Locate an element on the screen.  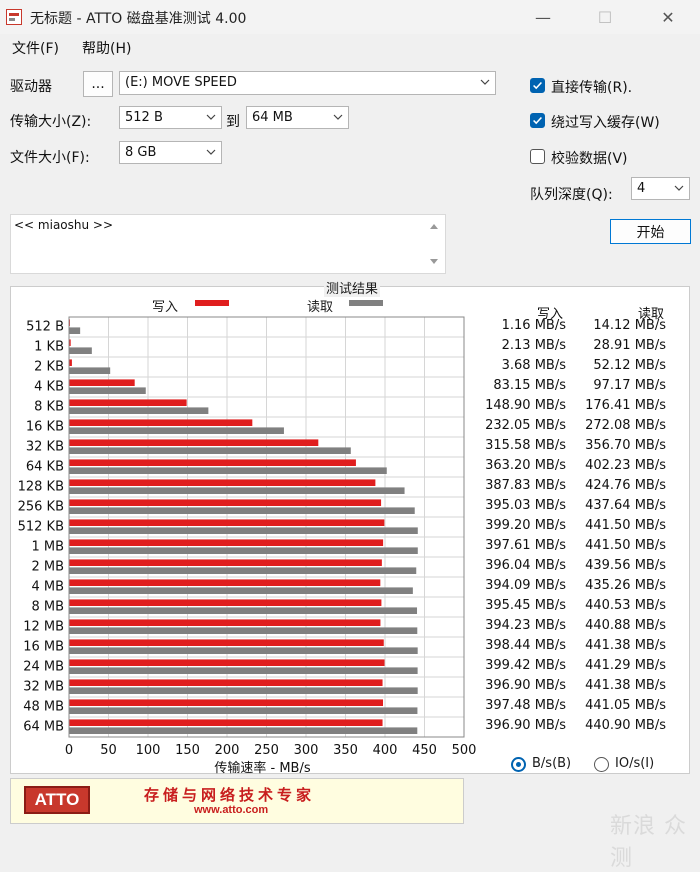
unit-bytes-radio: B/s(B) is located at coordinates (551, 765).